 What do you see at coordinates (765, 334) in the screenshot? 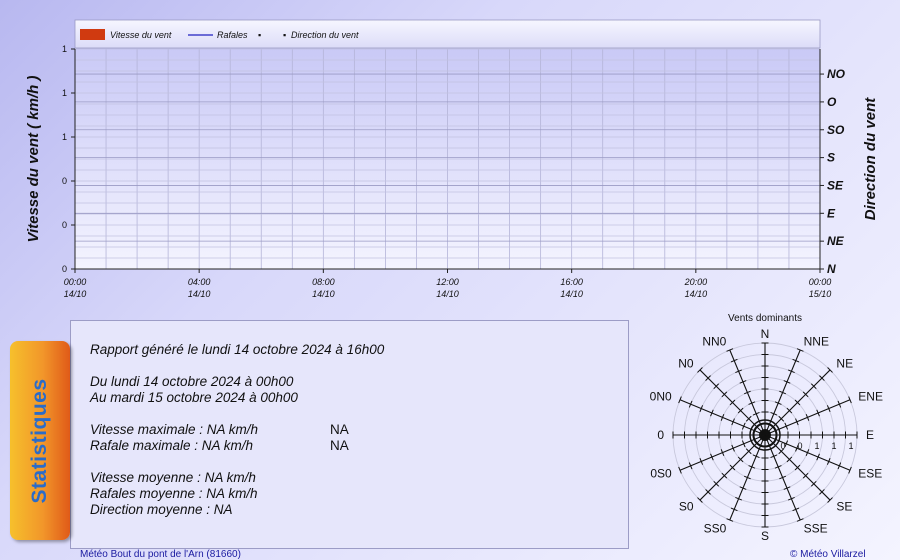
I see `wind-rose-direction-label: N` at bounding box center [765, 334].